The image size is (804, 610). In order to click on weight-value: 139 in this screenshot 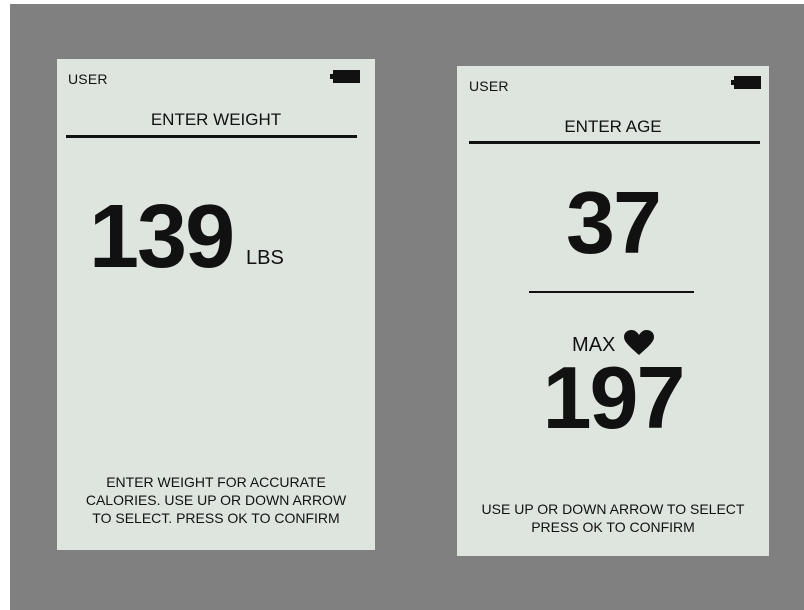, I will do `click(162, 237)`.